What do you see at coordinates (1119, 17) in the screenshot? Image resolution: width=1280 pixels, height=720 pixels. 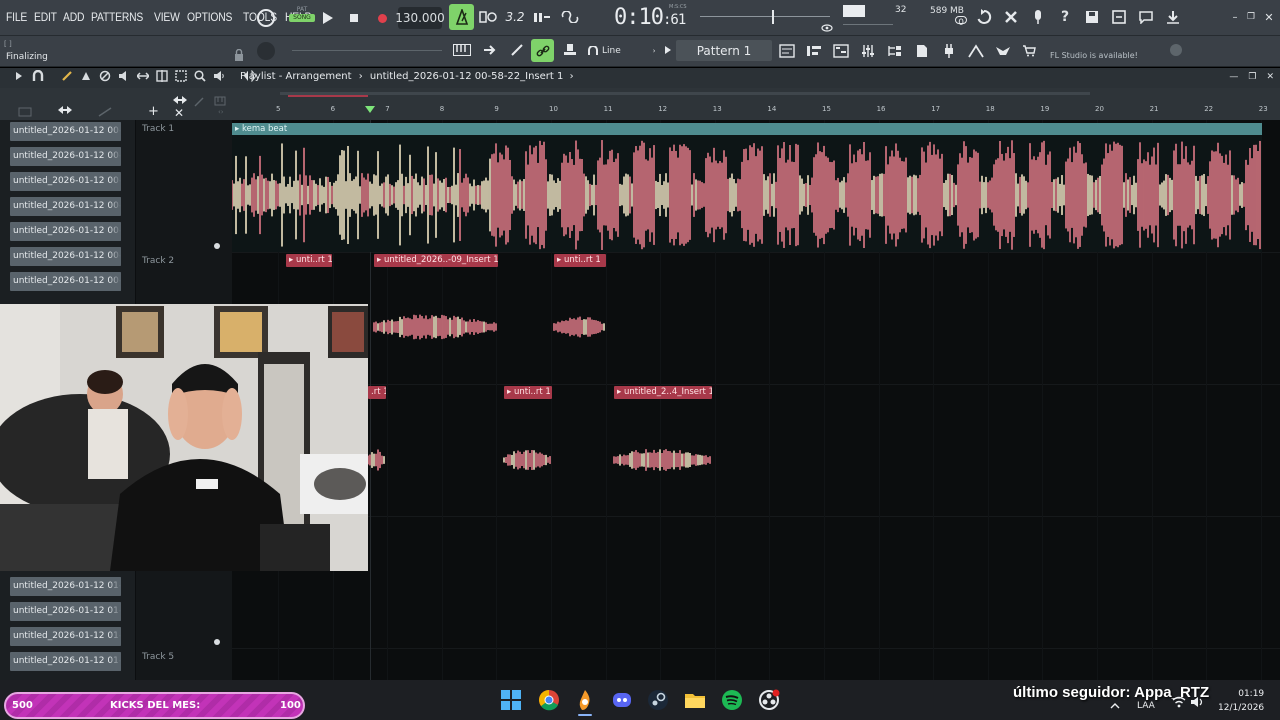 I see `render-icon` at bounding box center [1119, 17].